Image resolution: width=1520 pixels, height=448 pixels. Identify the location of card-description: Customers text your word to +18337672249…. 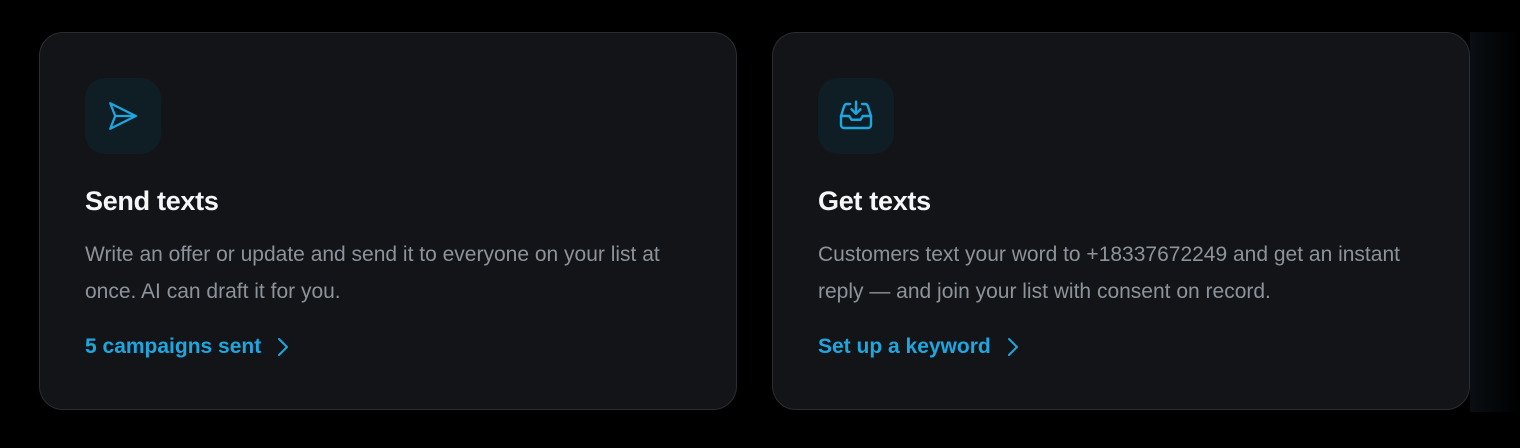
(1109, 273).